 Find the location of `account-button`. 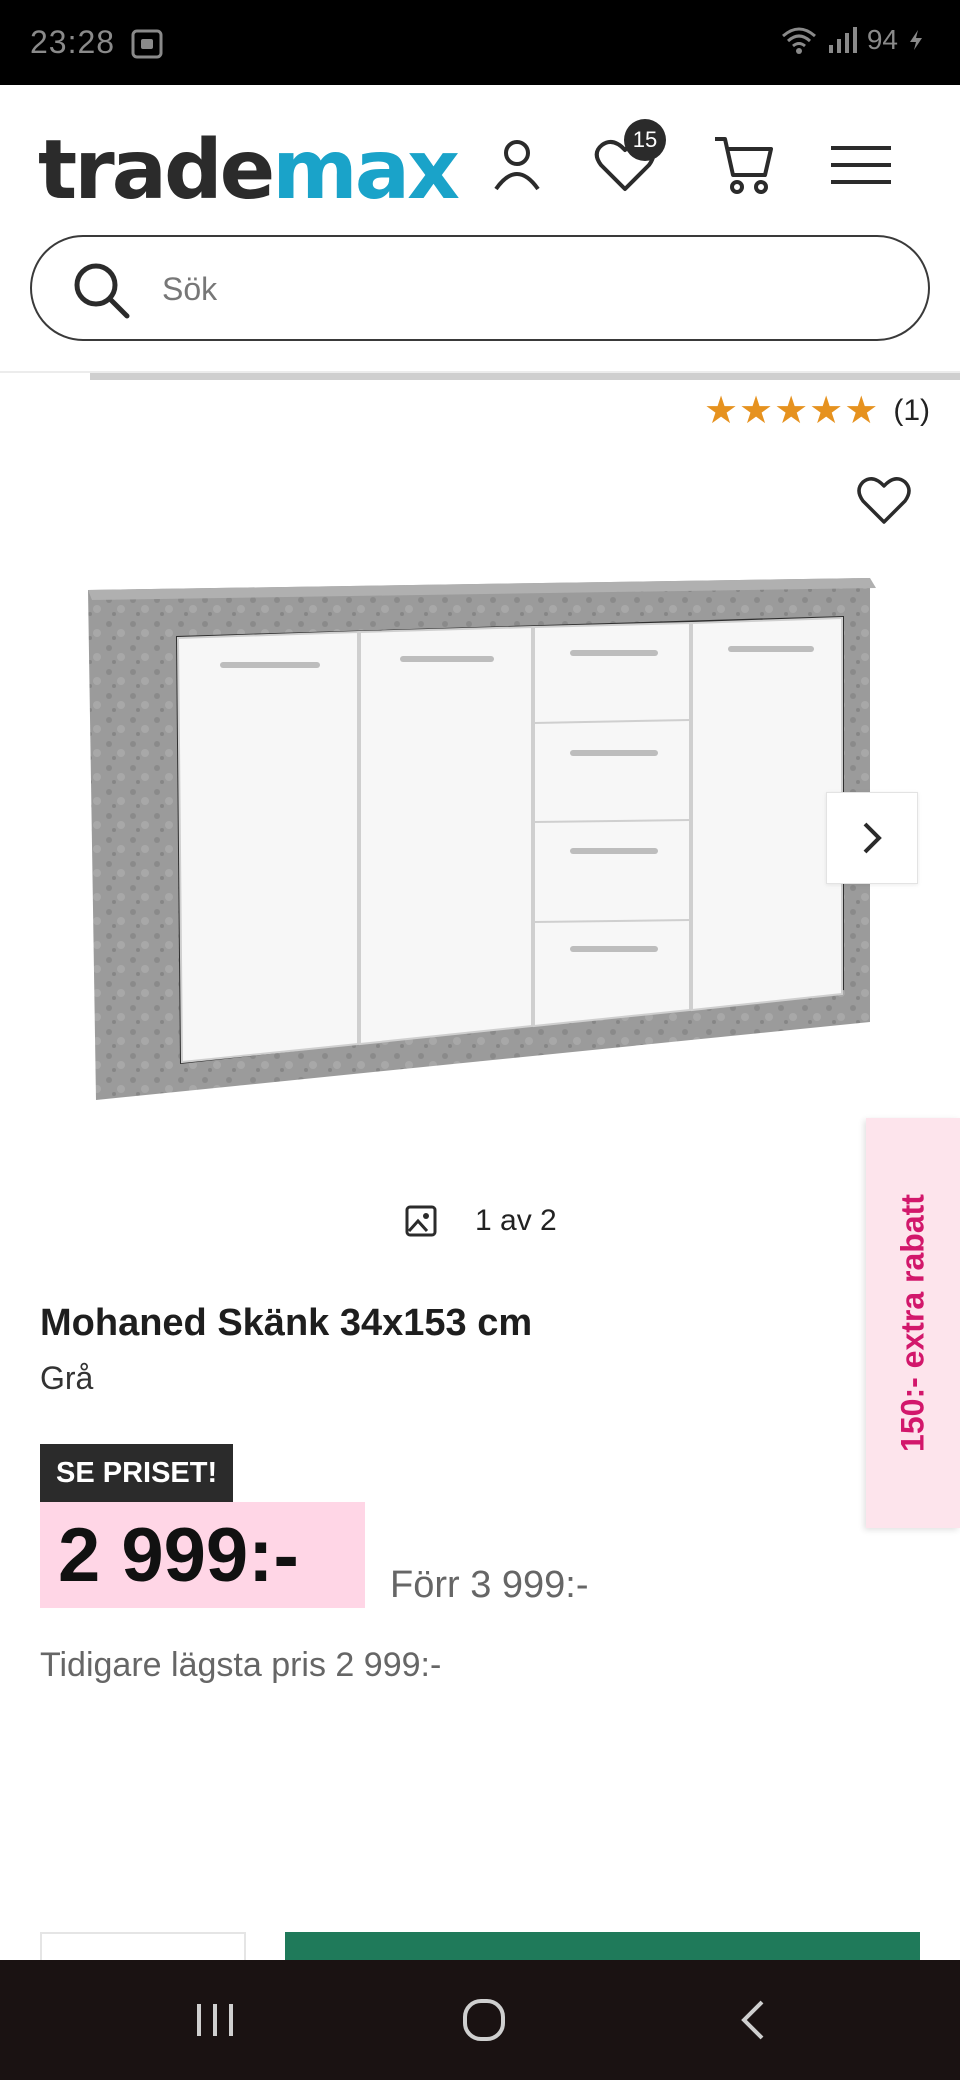

account-button is located at coordinates (517, 165).